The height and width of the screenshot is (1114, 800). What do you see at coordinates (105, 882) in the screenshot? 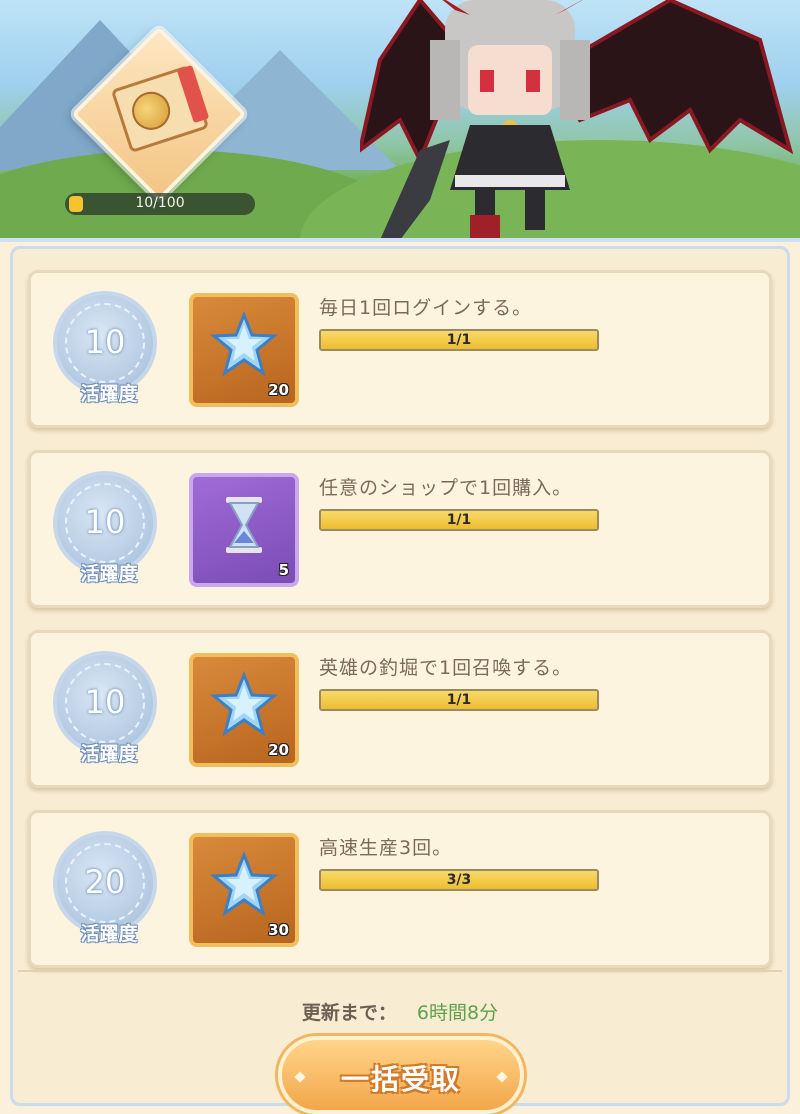
I see `activity-points: 20` at bounding box center [105, 882].